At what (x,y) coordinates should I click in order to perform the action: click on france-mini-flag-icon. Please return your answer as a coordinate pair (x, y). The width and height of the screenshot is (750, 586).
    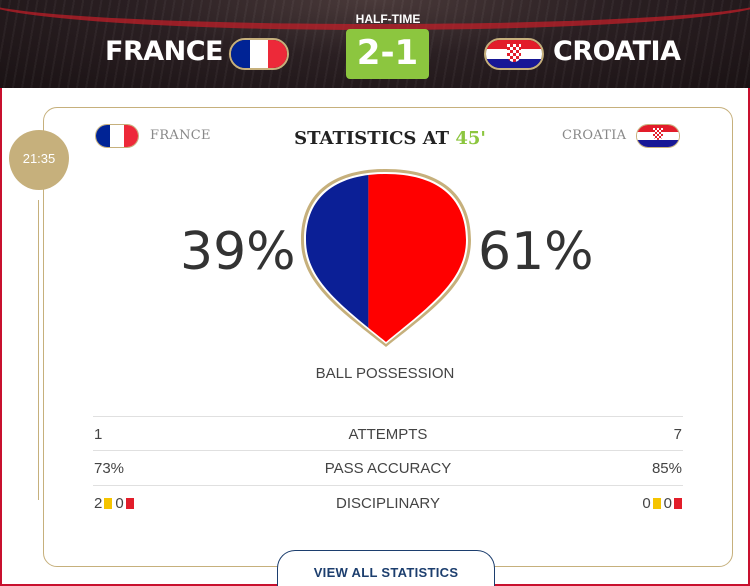
    Looking at the image, I should click on (117, 136).